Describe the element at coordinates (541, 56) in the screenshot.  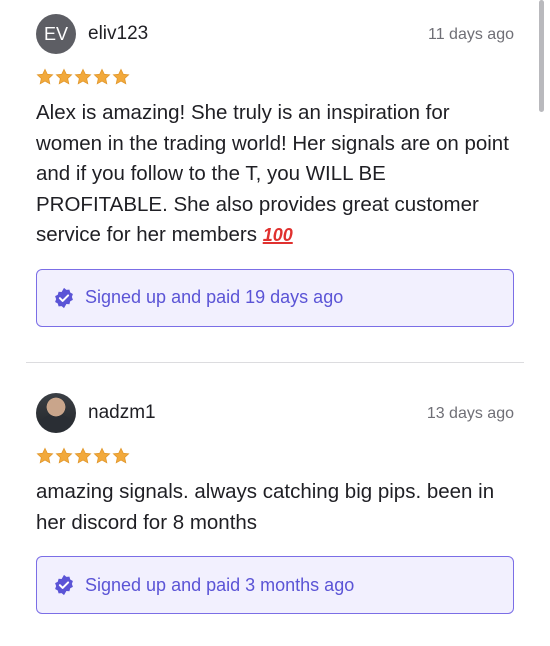
I see `scrollbar` at that location.